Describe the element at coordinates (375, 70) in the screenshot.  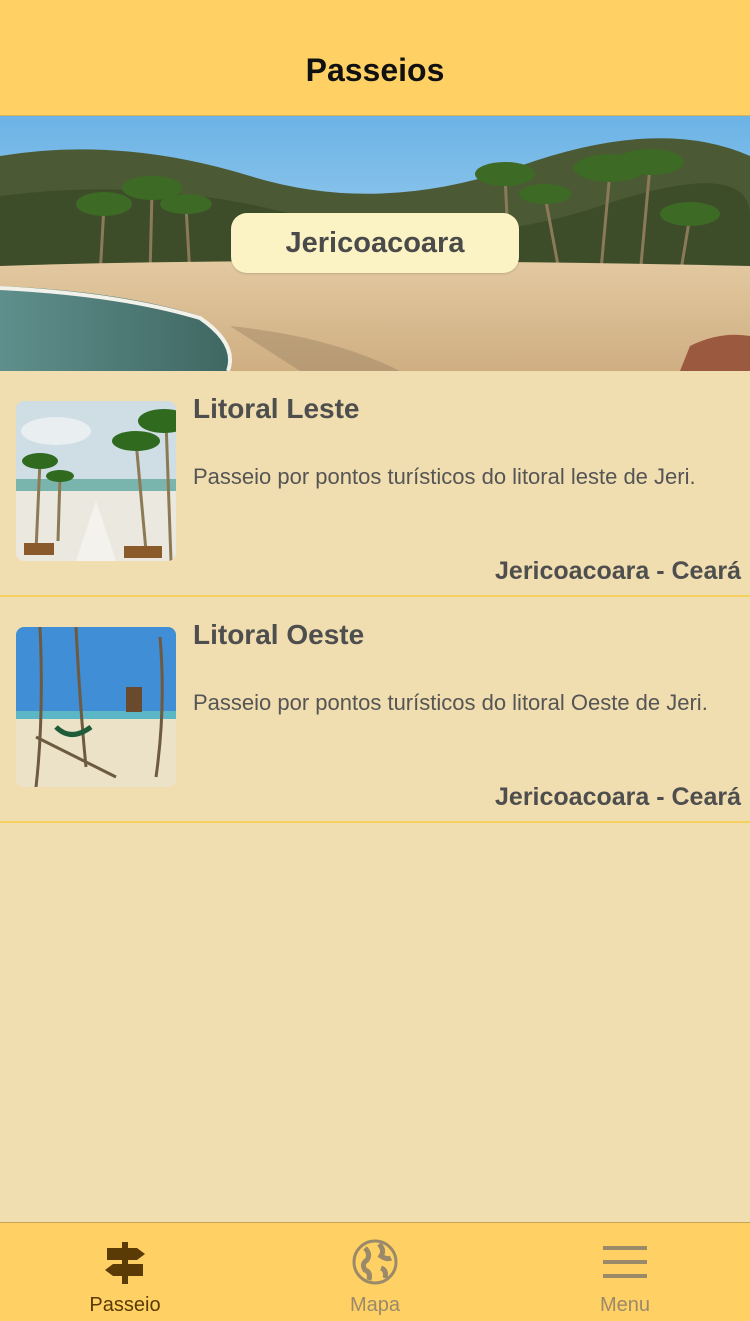
I see `page-title: Passeios` at that location.